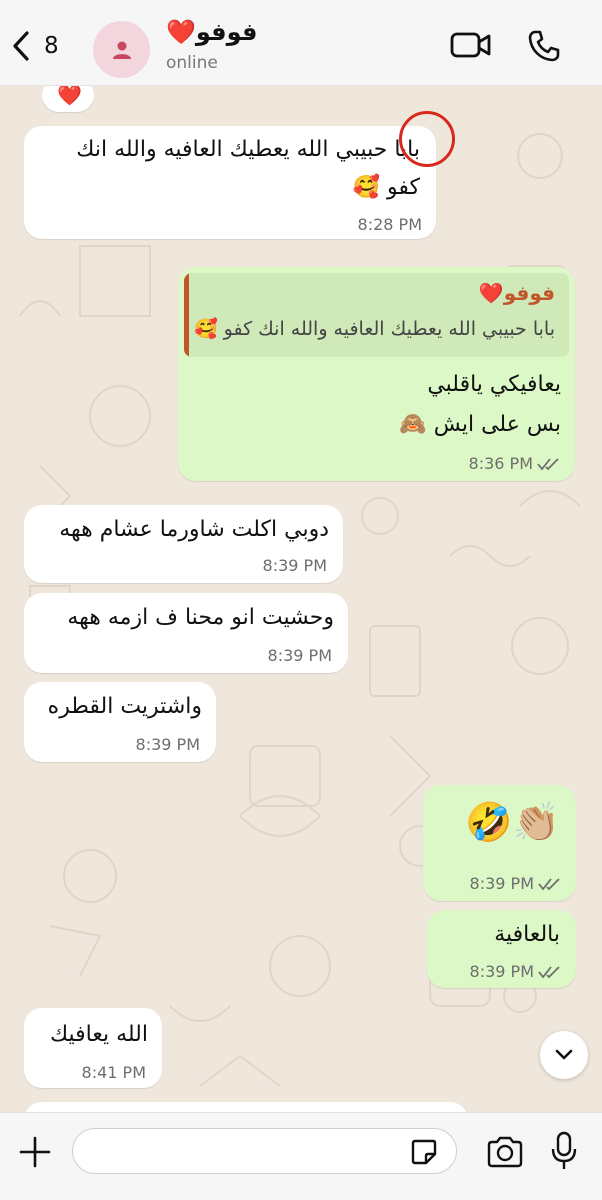  What do you see at coordinates (200, 617) in the screenshot?
I see `message-text: وحشيت انو محنا ف ازمه ههه` at bounding box center [200, 617].